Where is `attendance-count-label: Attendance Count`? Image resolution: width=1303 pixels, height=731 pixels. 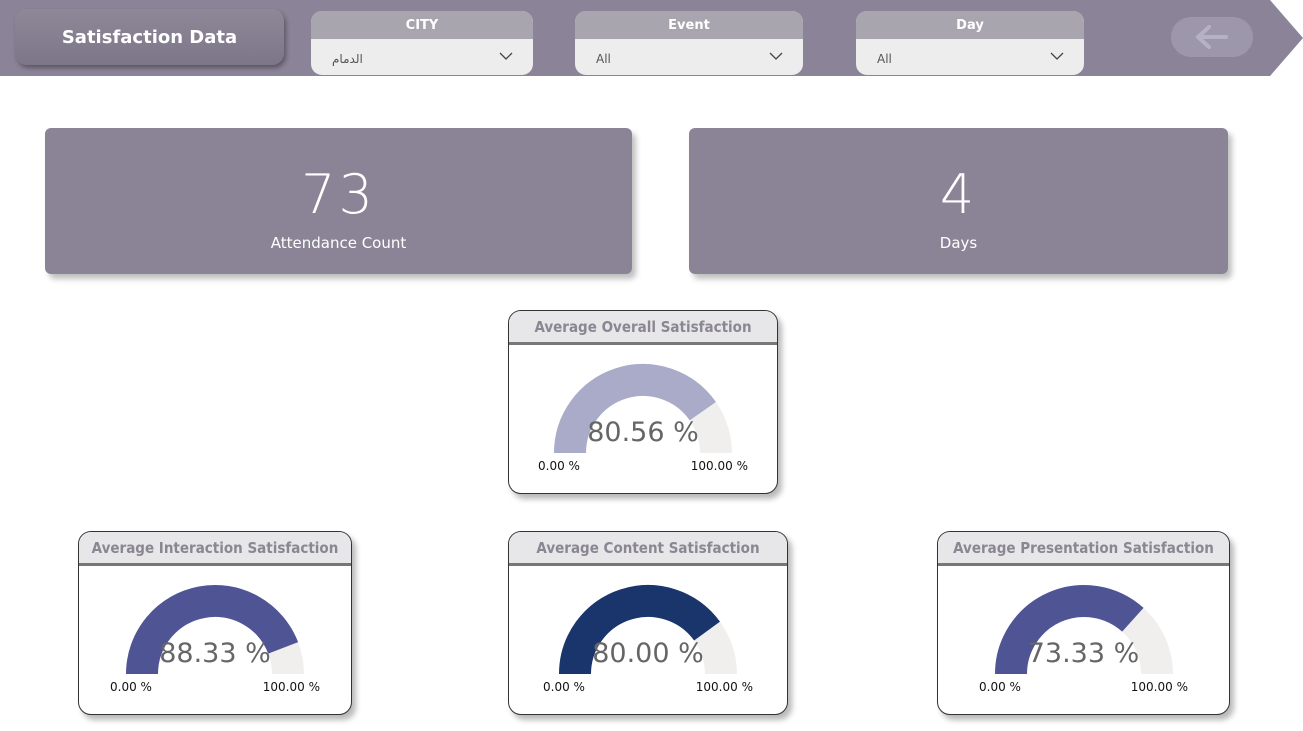 attendance-count-label: Attendance Count is located at coordinates (338, 243).